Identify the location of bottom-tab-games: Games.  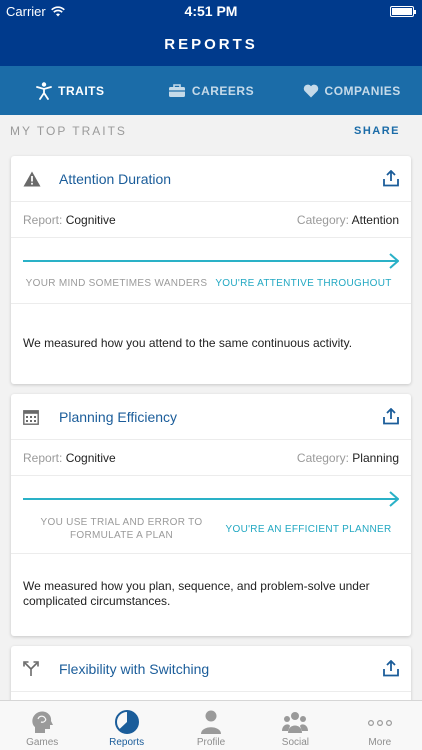
(42, 725).